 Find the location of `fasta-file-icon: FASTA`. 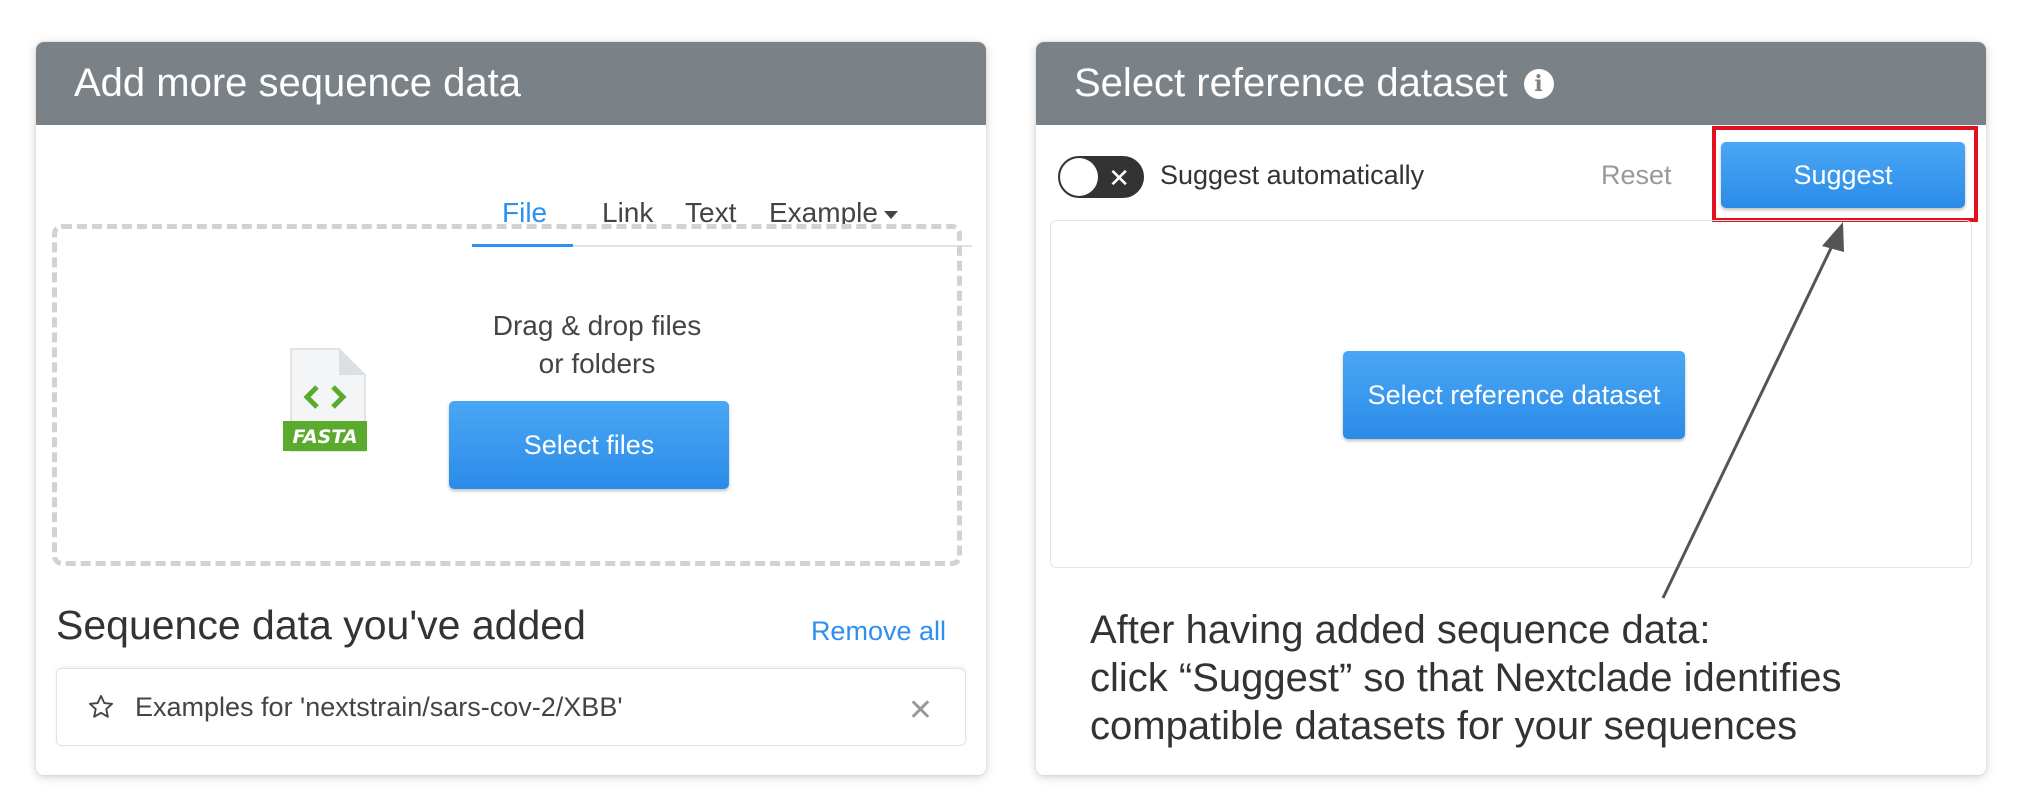

fasta-file-icon: FASTA is located at coordinates (325, 400).